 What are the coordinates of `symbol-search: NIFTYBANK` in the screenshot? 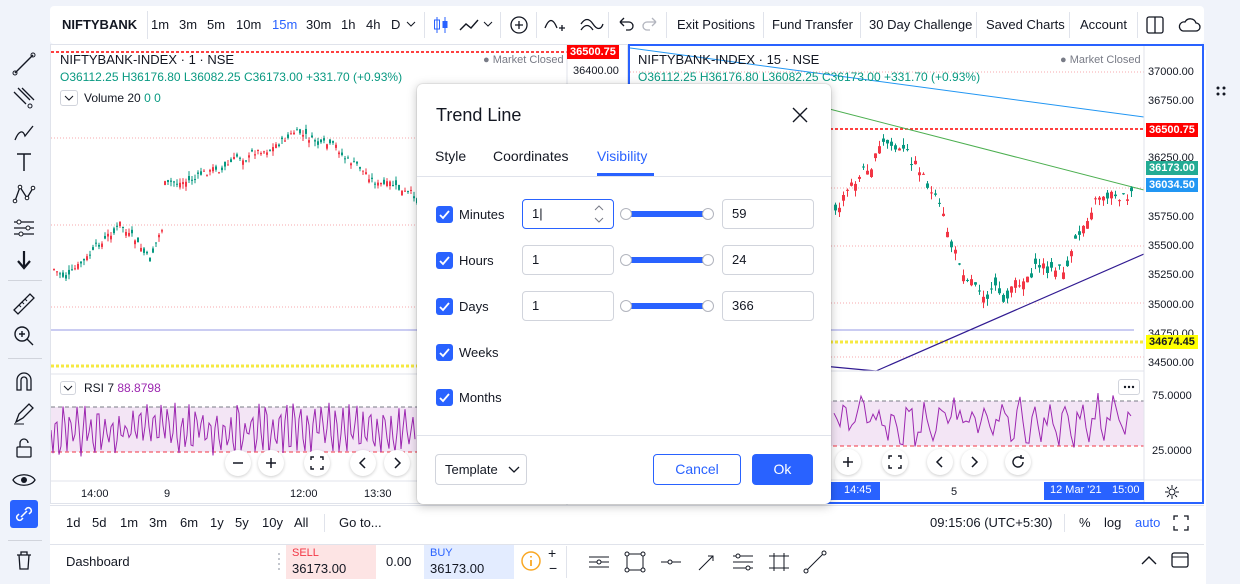 It's located at (100, 25).